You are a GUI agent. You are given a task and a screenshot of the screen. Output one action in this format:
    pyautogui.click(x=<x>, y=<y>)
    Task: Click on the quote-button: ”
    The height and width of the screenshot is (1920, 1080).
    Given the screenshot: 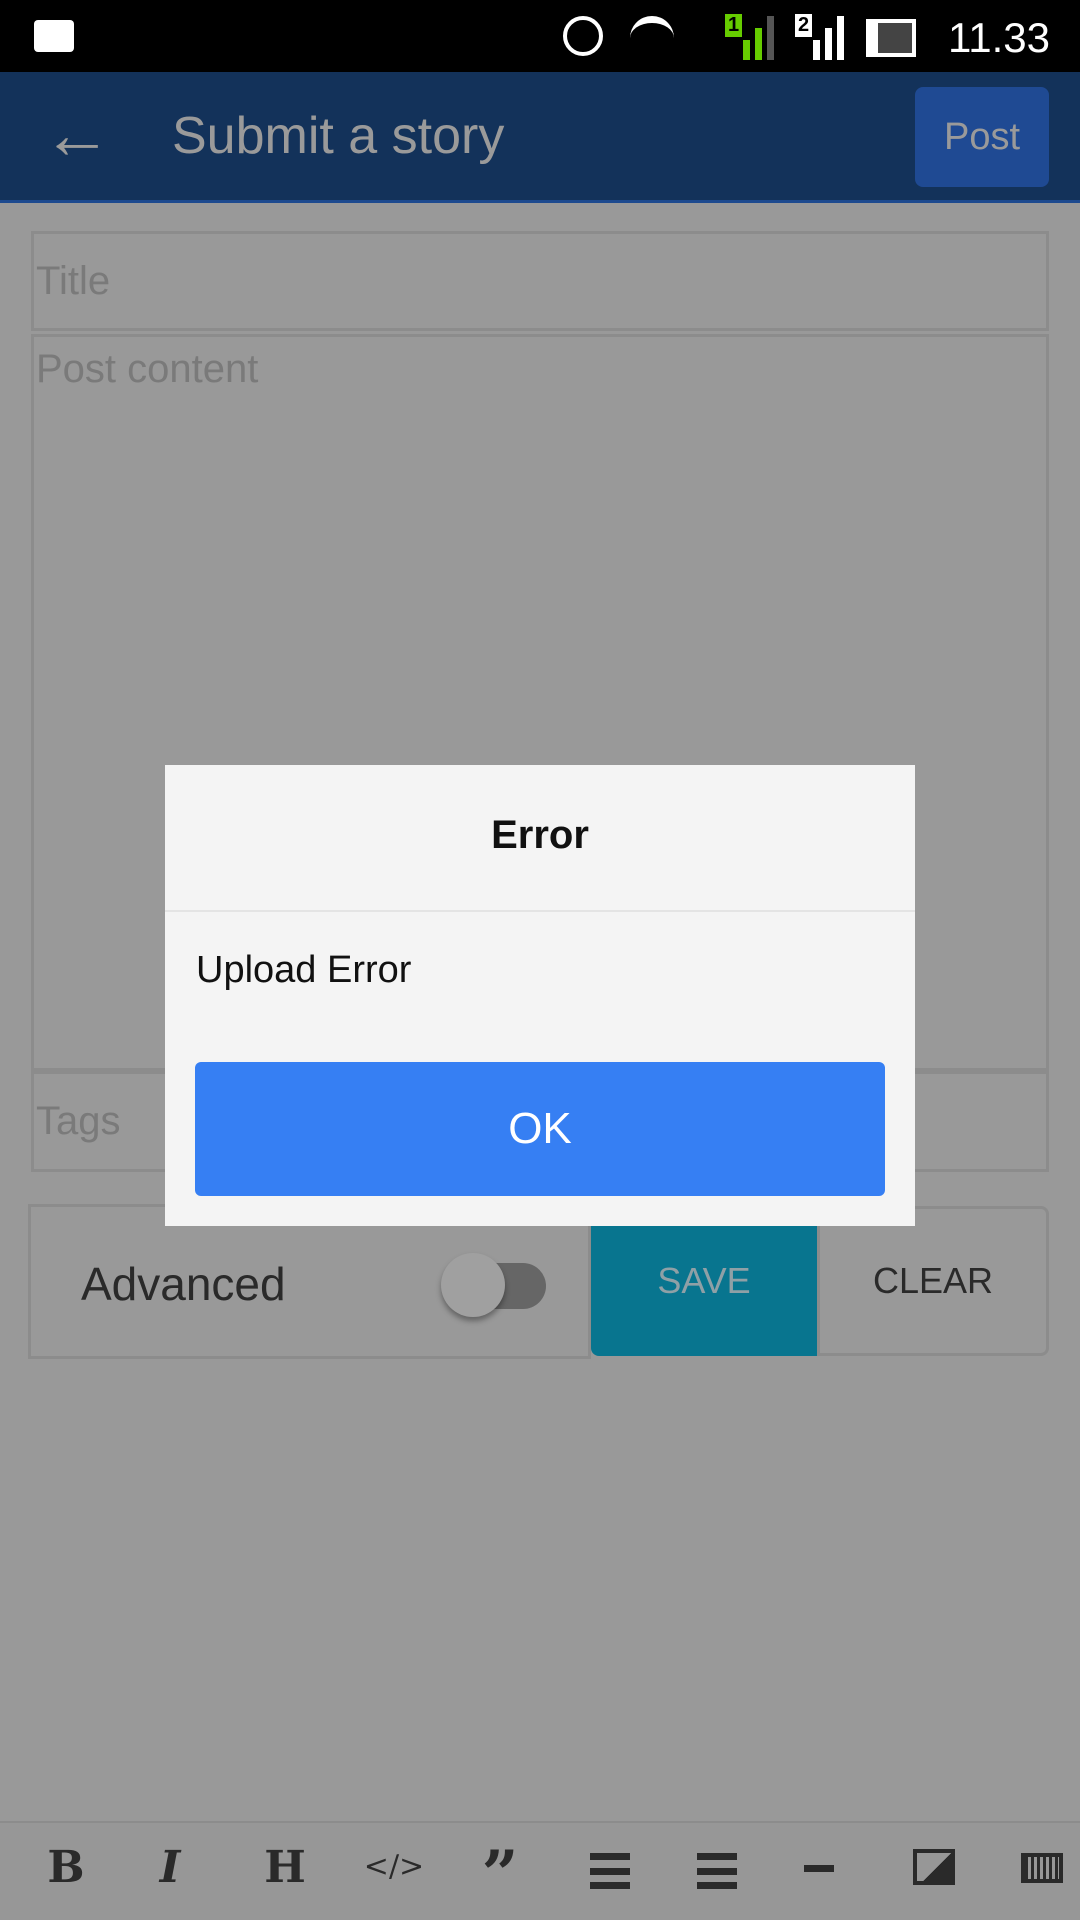 What is the action you would take?
    pyautogui.click(x=500, y=1874)
    